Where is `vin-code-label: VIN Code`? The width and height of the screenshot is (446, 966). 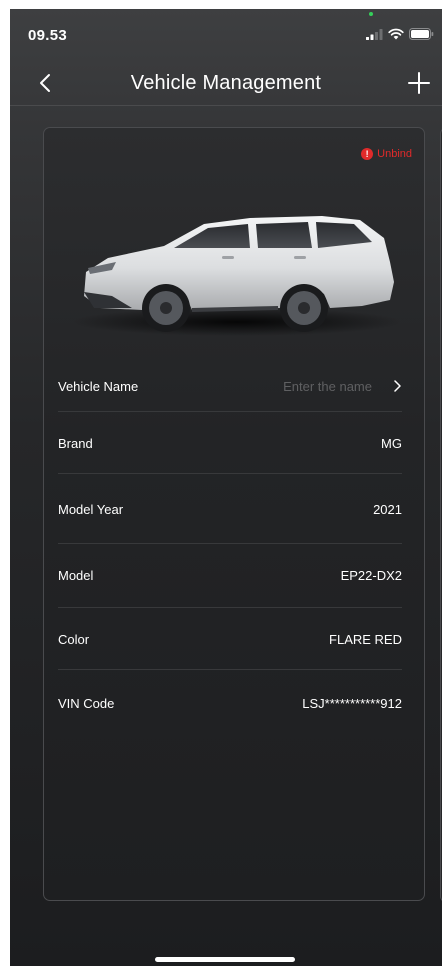 vin-code-label: VIN Code is located at coordinates (86, 703).